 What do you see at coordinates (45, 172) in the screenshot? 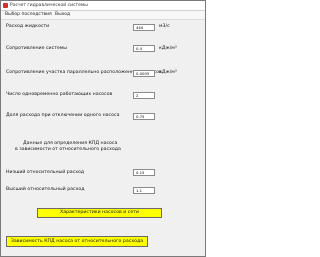
I see `low-relative-flow-label: Низший относительный расход` at bounding box center [45, 172].